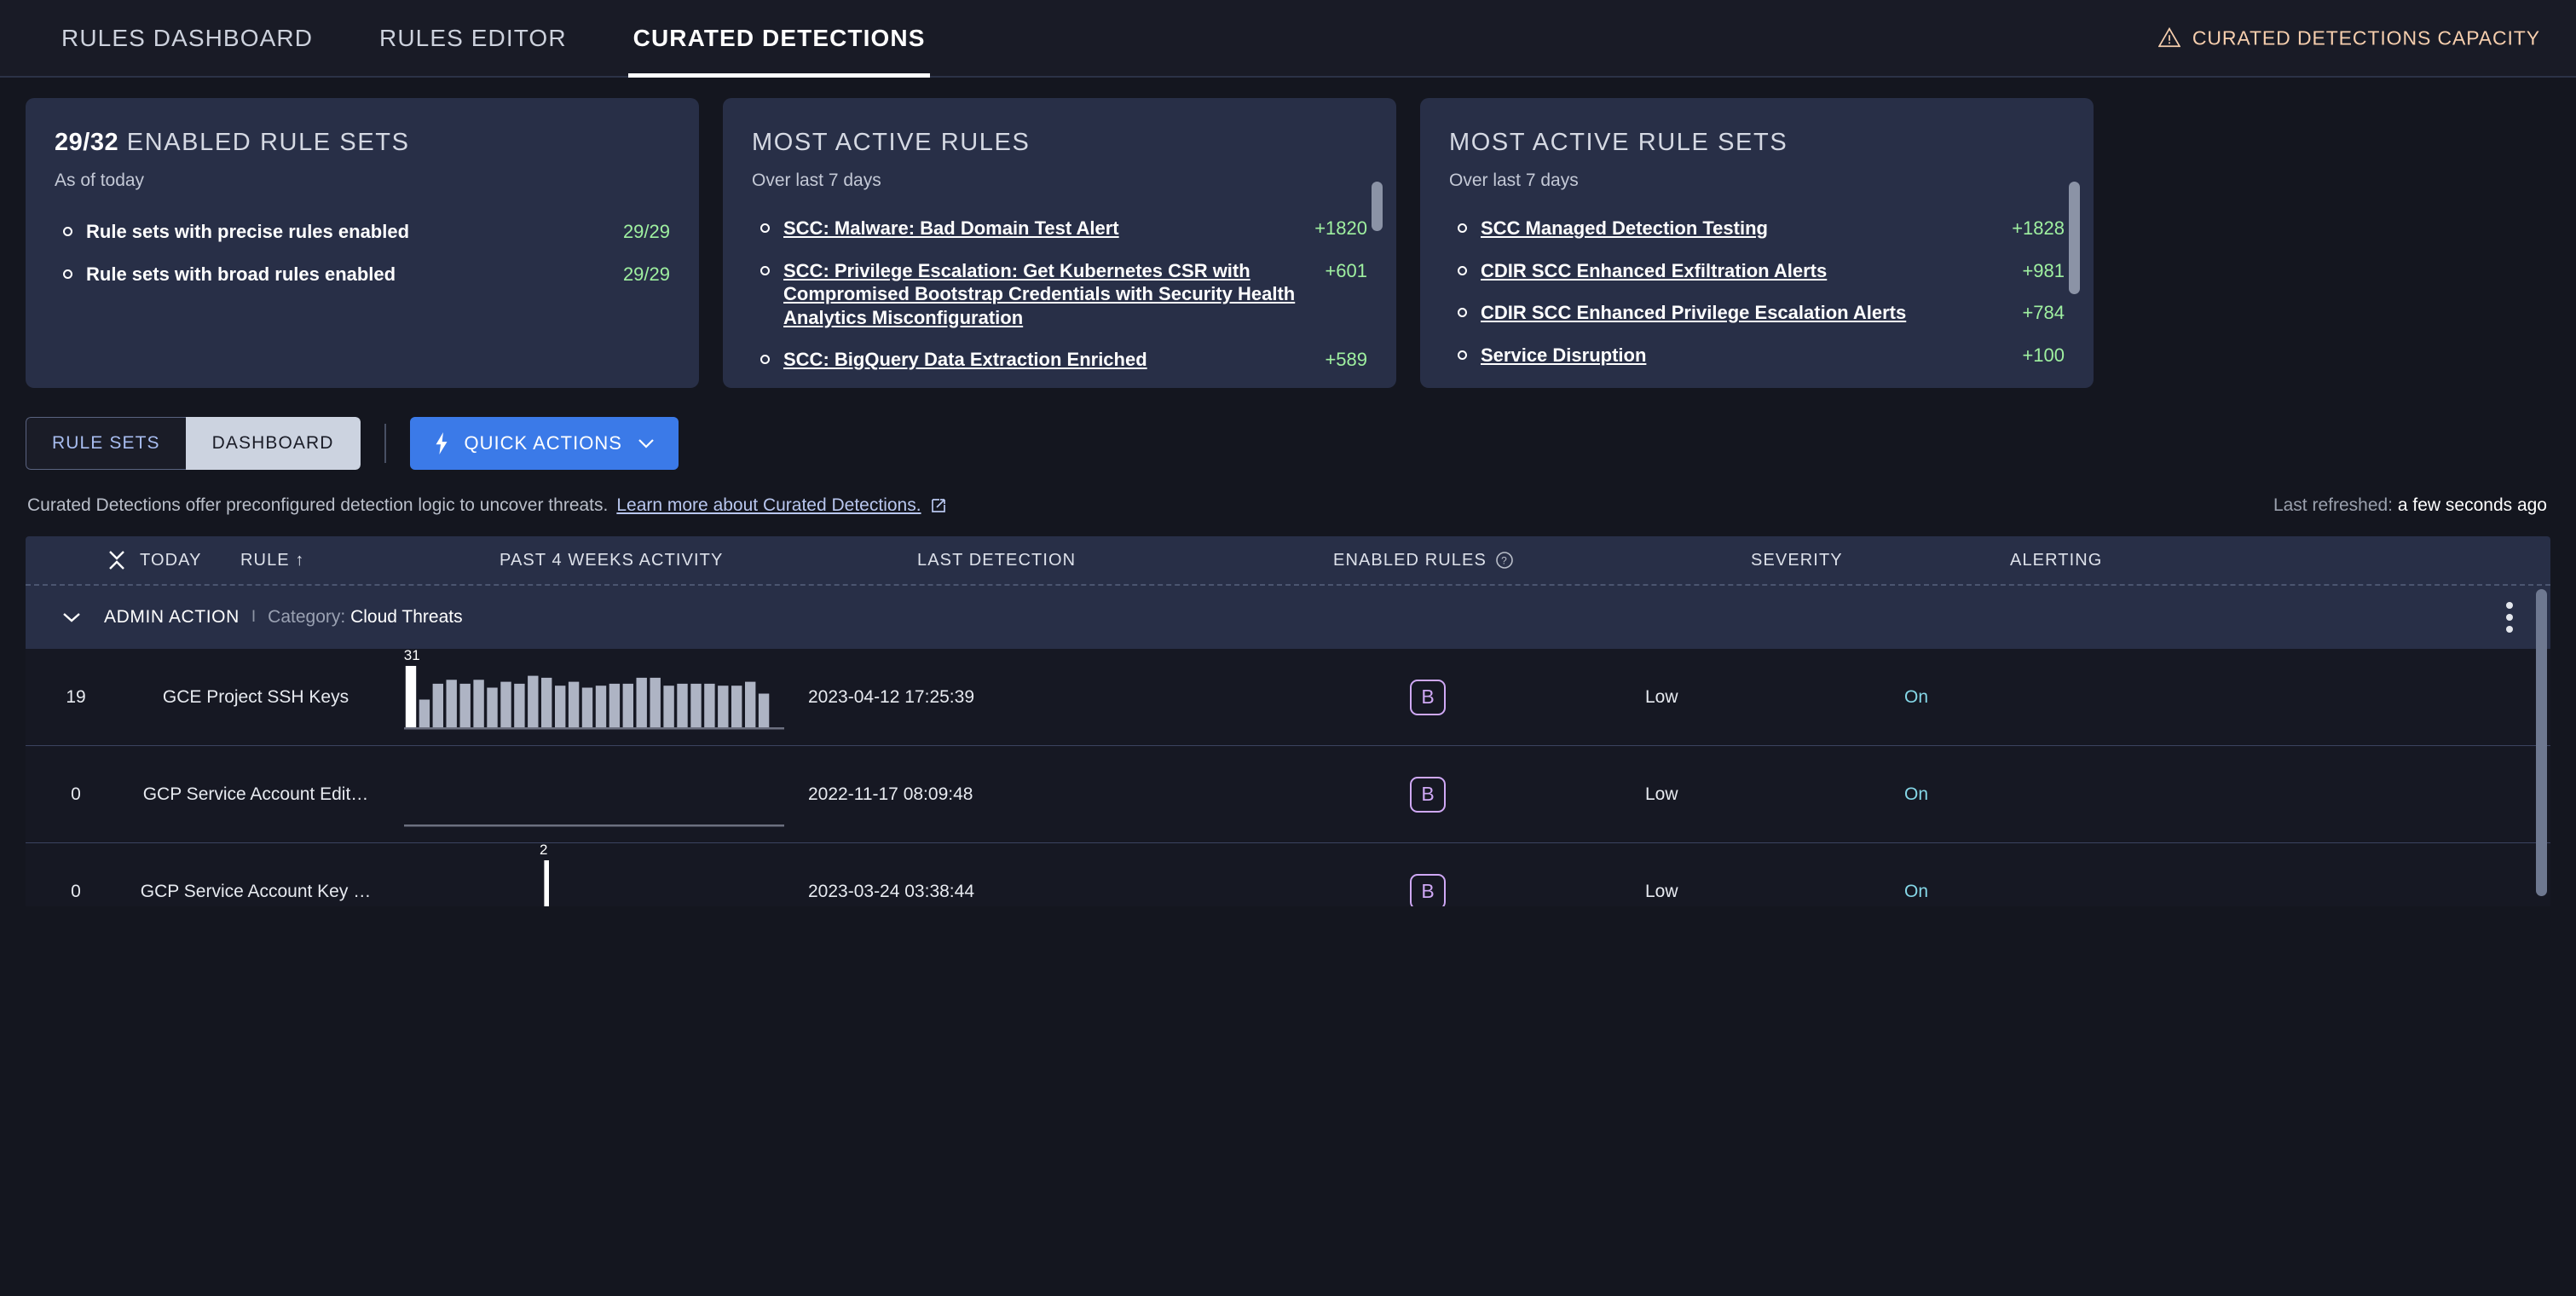  What do you see at coordinates (2410, 506) in the screenshot?
I see `last-refreshed: Last refreshed: a few seconds ago` at bounding box center [2410, 506].